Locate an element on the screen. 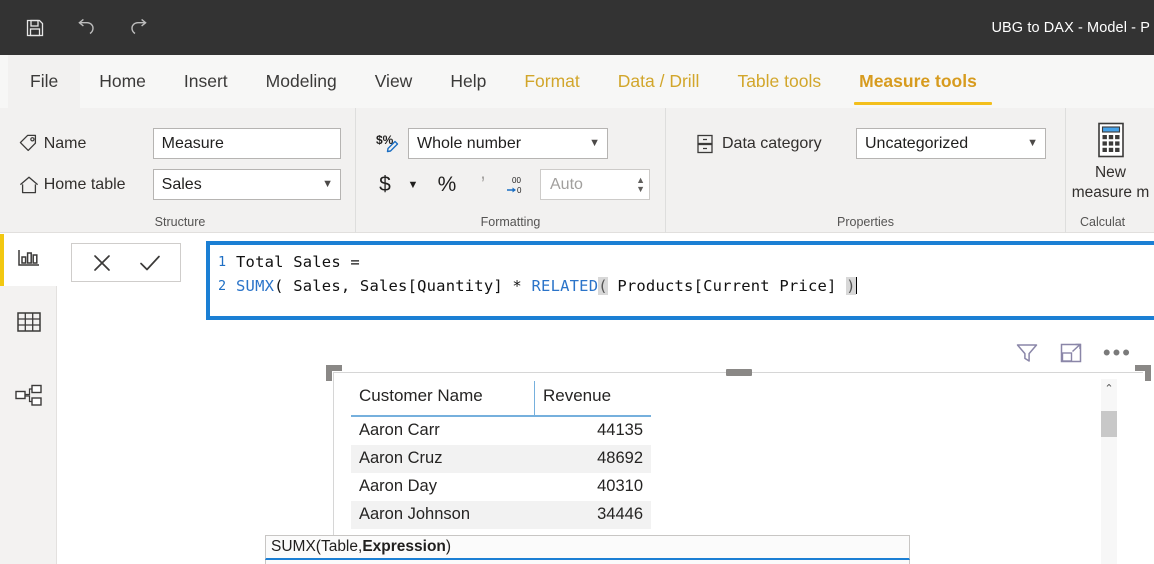 The image size is (1154, 564). format-type-value: Whole number is located at coordinates (469, 143).